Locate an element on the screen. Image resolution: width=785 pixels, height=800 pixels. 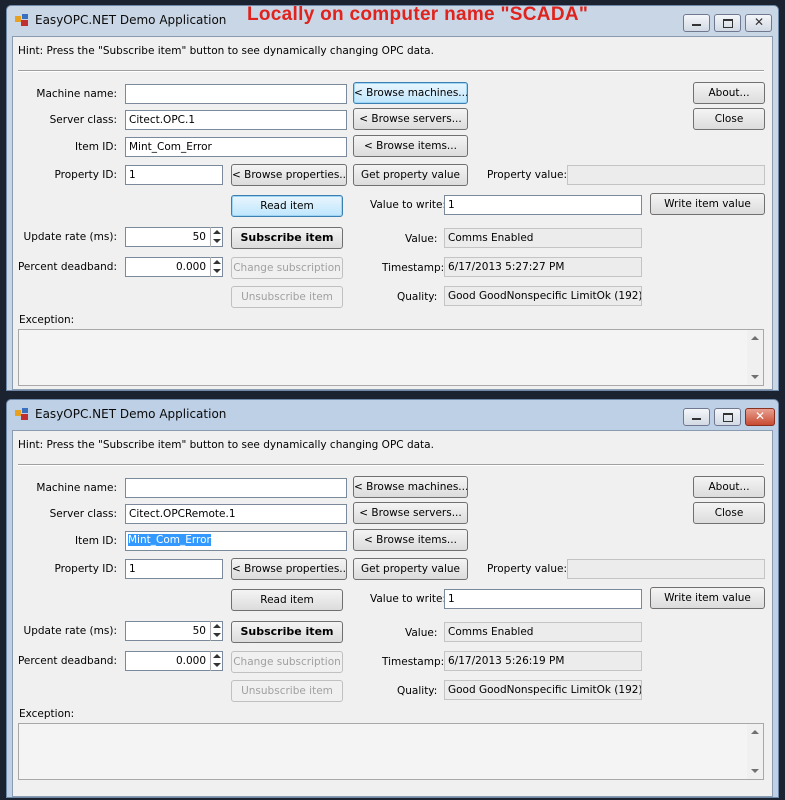
server-class-field: Citect.OPC.1 is located at coordinates (236, 120).